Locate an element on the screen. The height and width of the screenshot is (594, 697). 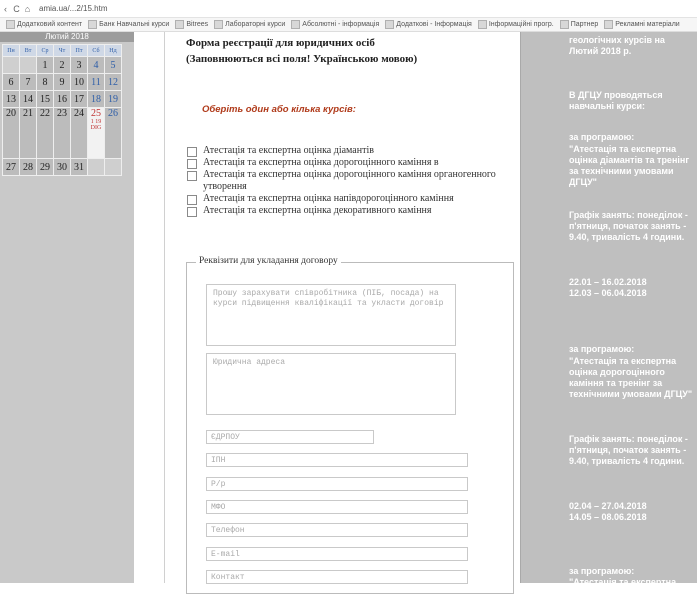
calendar-day: 15 is located at coordinates (45, 99).